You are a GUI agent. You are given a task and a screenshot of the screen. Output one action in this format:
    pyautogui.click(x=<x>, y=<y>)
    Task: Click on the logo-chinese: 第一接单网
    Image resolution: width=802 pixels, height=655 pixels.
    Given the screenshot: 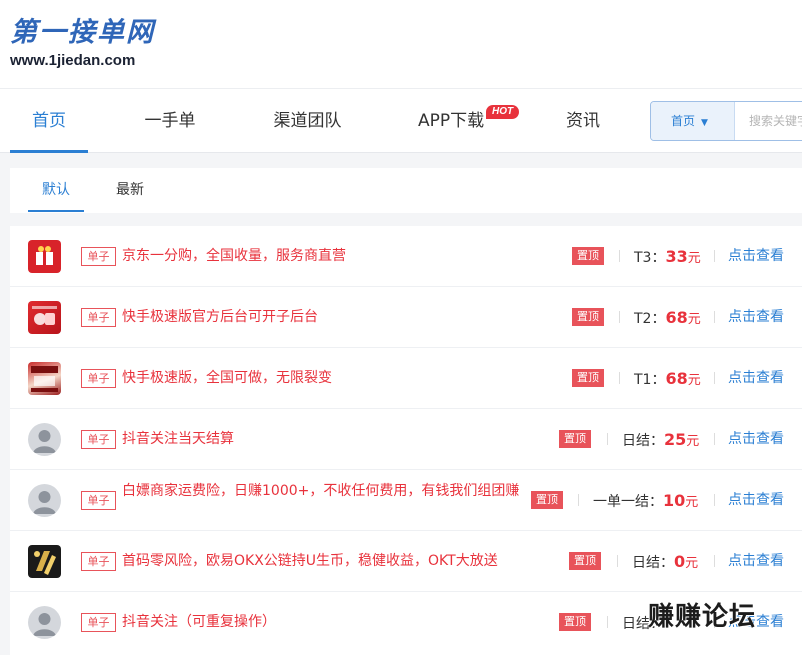 What is the action you would take?
    pyautogui.click(x=82, y=32)
    